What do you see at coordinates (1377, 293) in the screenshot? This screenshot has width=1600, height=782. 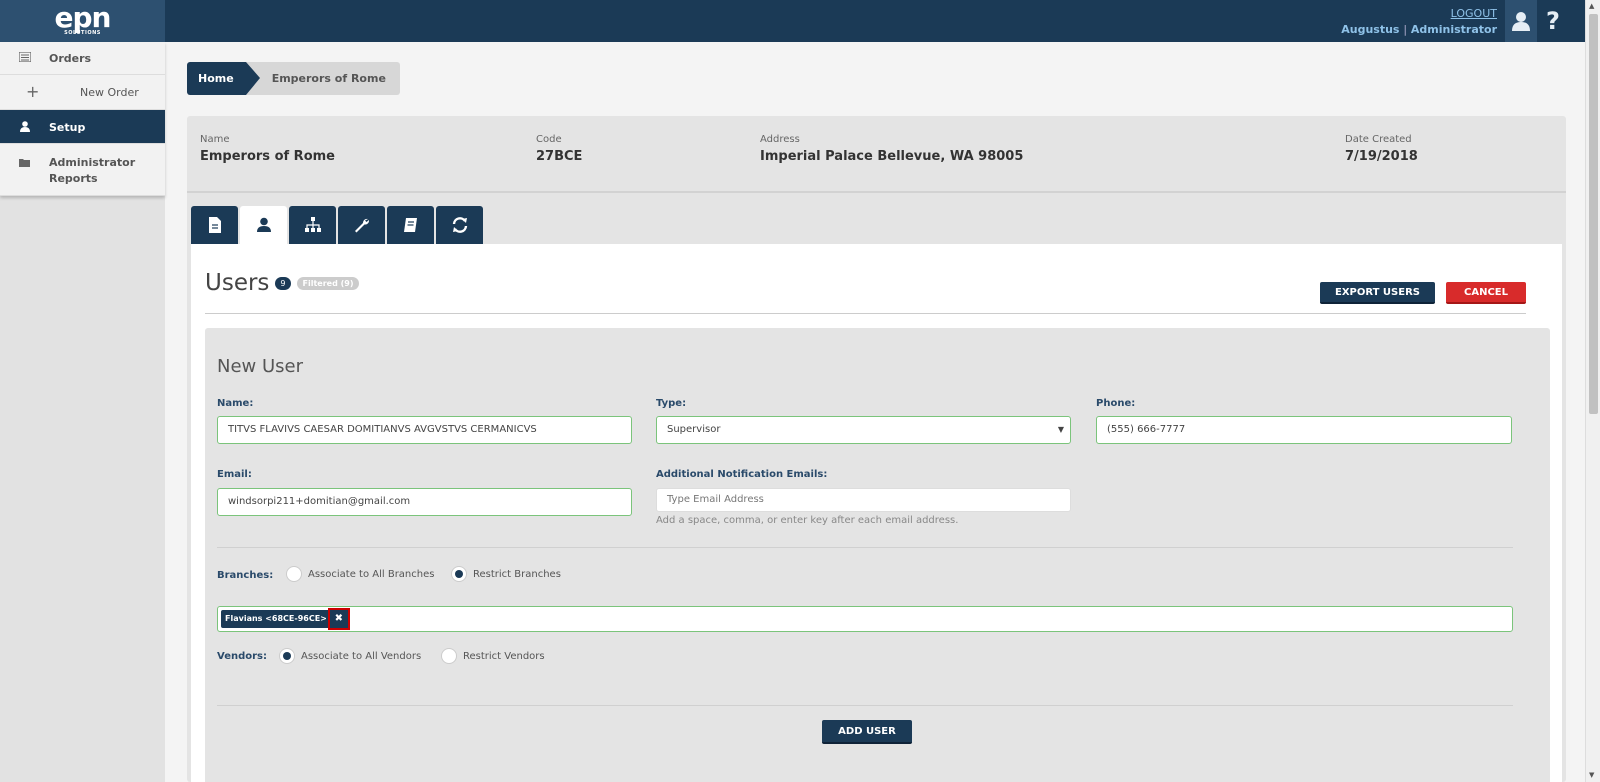 I see `export-users-button: EXPORT USERS` at bounding box center [1377, 293].